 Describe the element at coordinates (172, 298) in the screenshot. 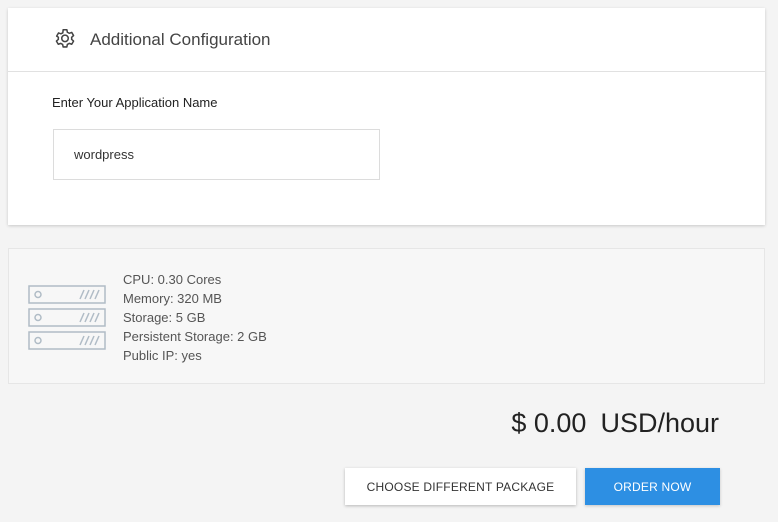

I see `spec-memory: Memory: 320 MB` at that location.